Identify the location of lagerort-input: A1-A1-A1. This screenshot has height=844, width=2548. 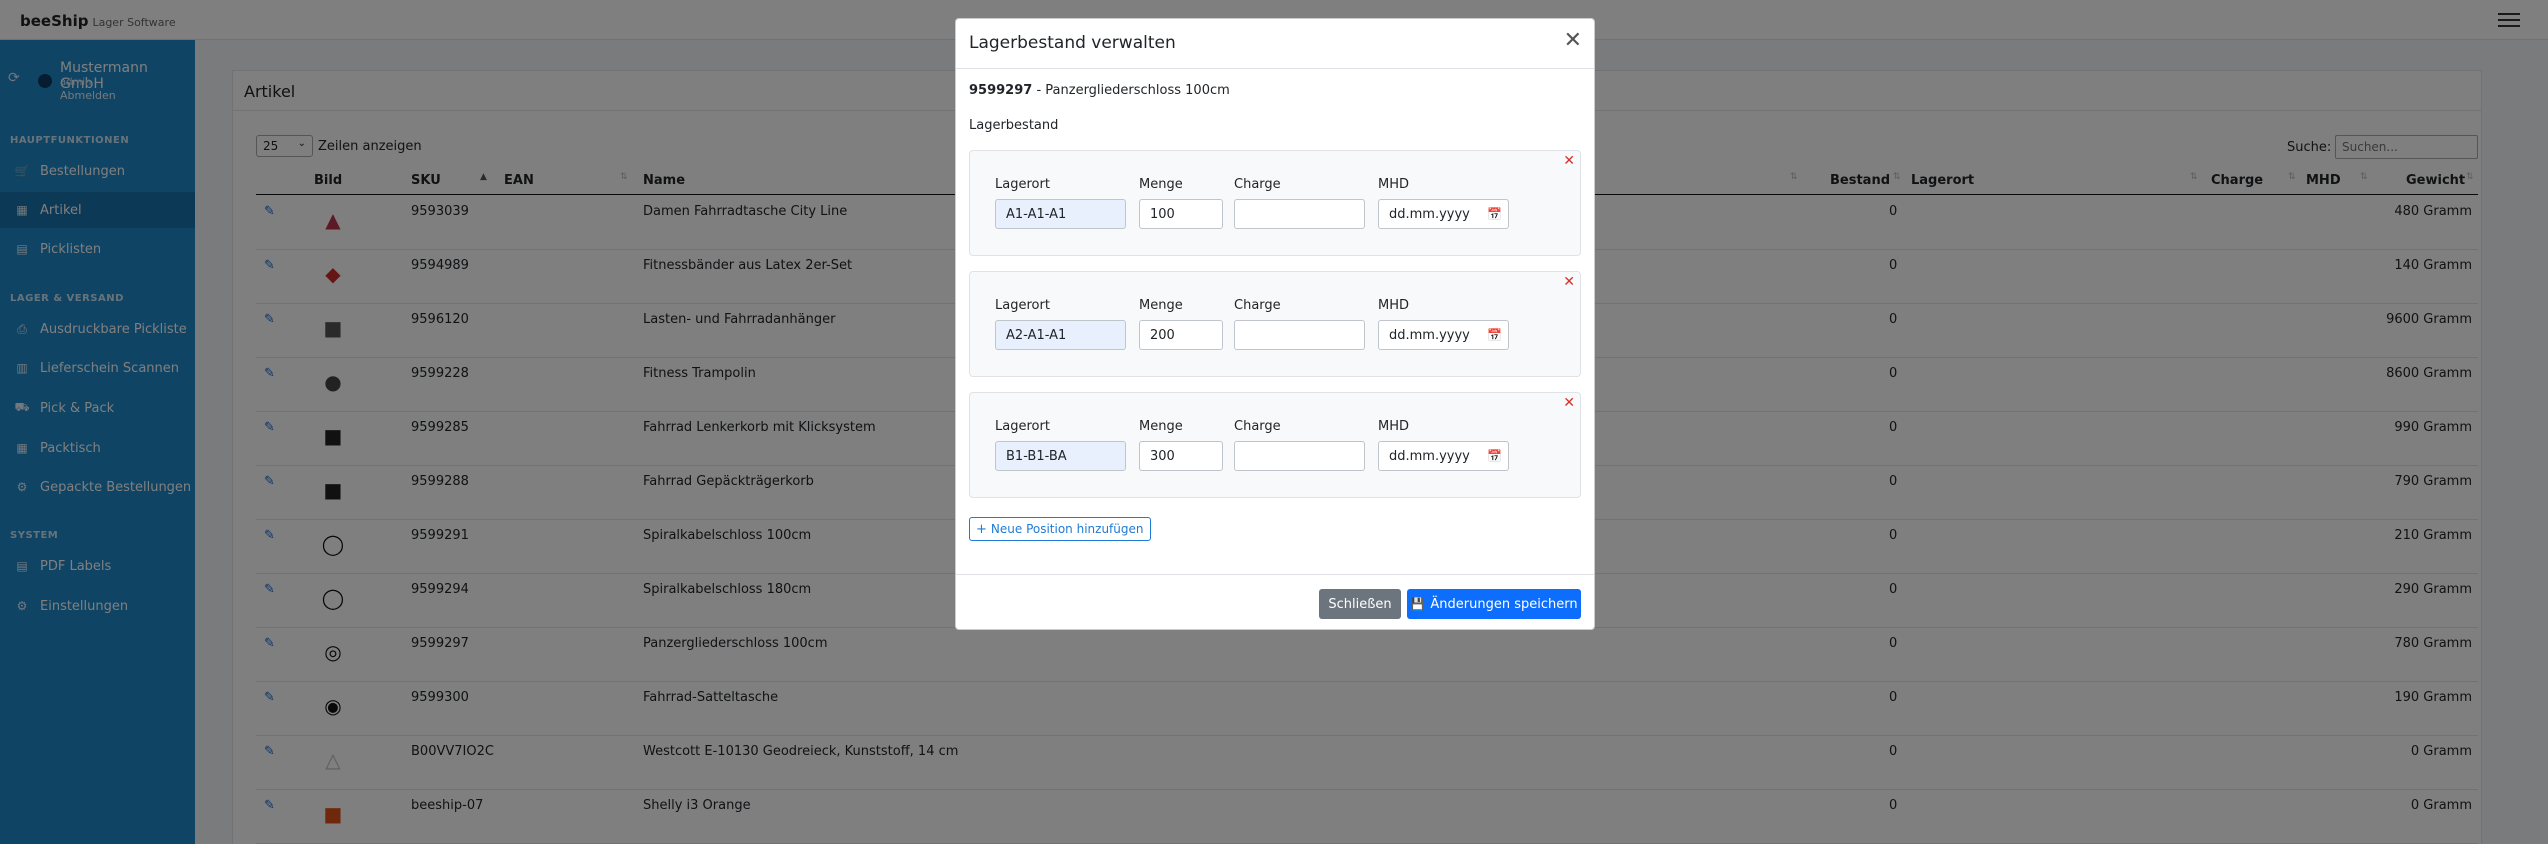
(1060, 214).